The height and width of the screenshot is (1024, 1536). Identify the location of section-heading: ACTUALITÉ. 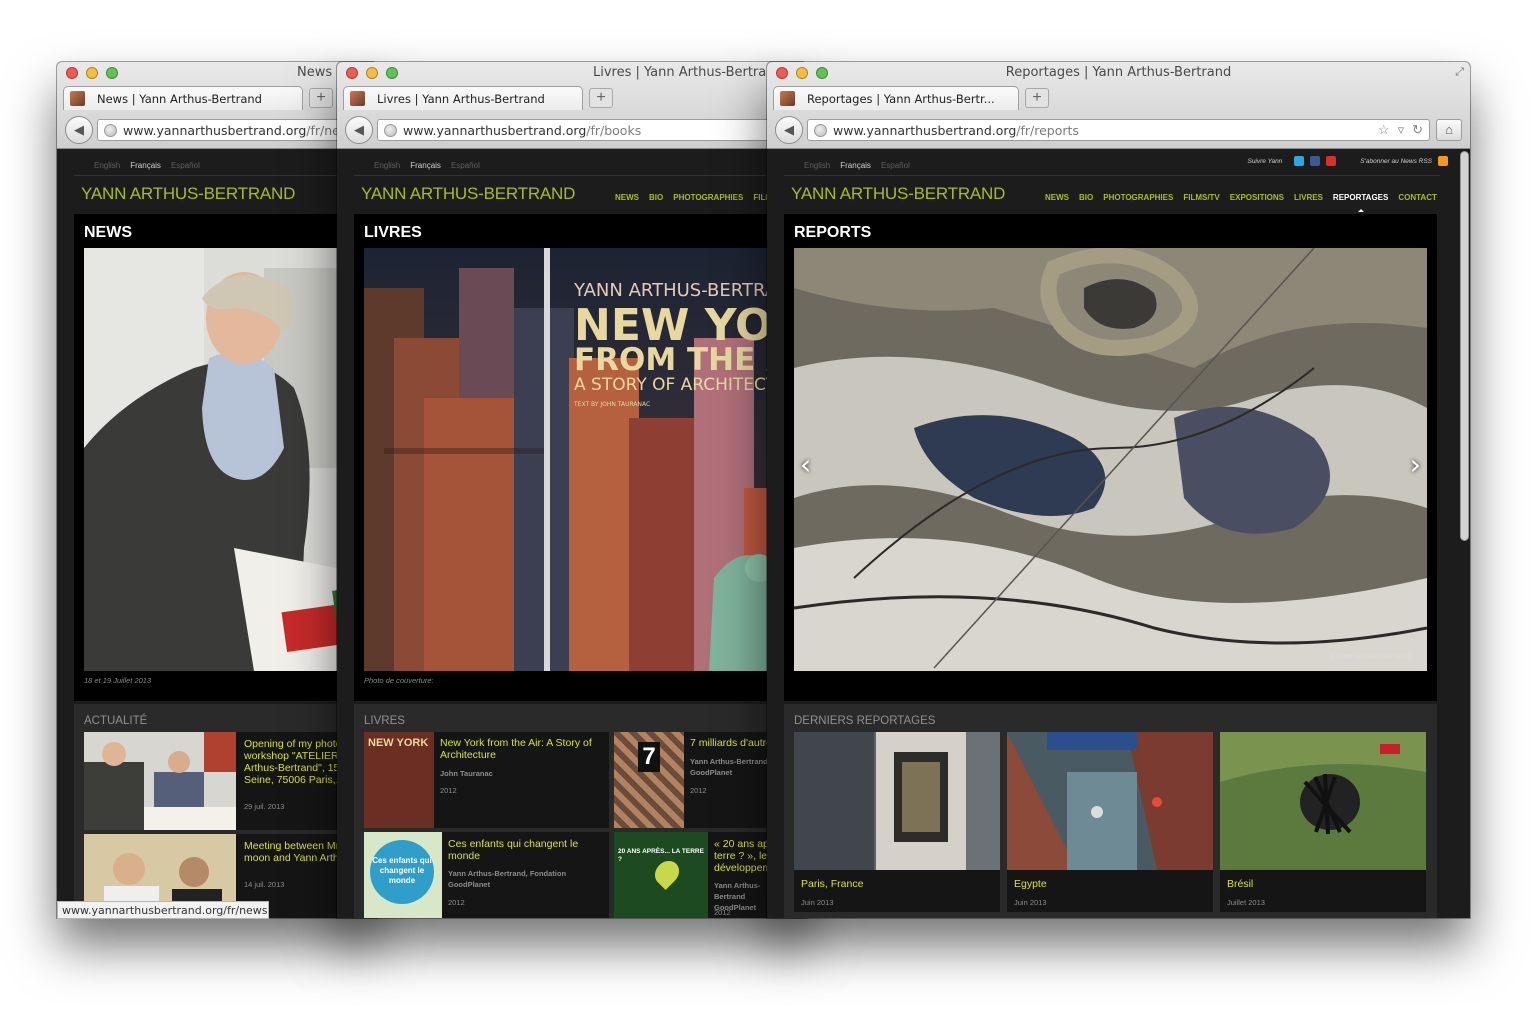
(116, 721).